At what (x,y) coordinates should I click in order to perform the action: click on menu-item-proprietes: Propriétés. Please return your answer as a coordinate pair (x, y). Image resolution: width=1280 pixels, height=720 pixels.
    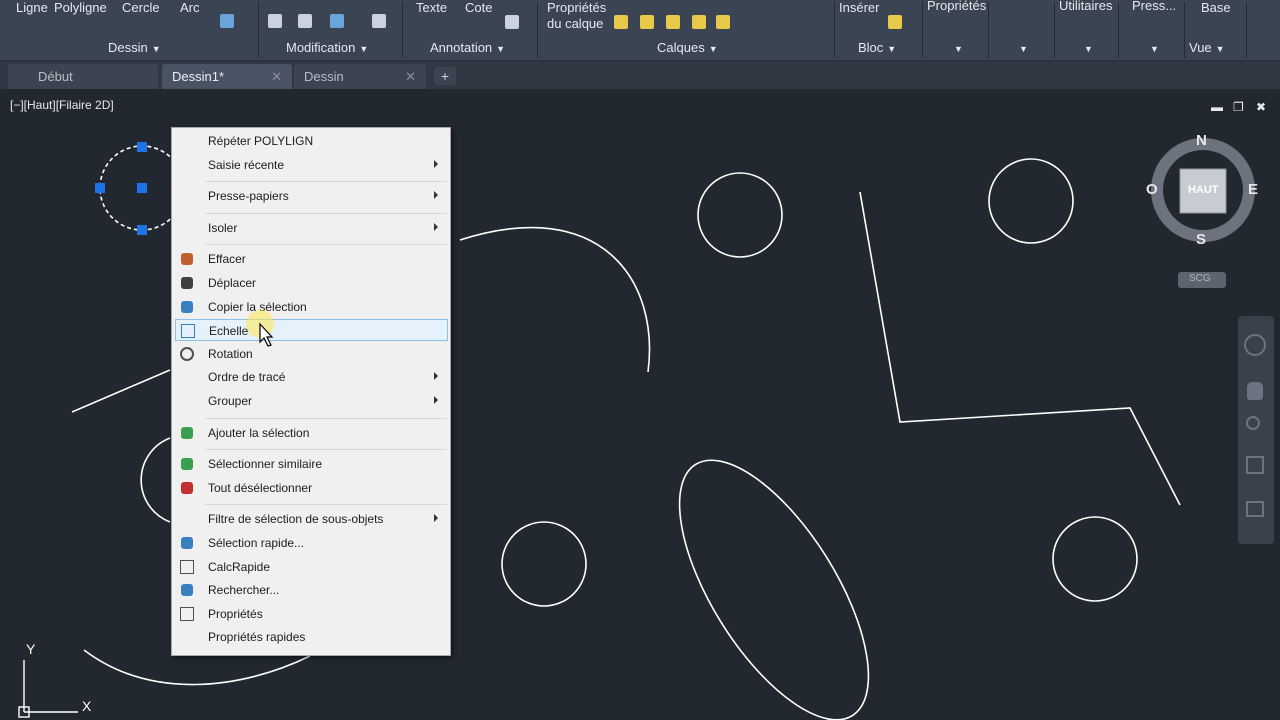
    Looking at the image, I should click on (311, 614).